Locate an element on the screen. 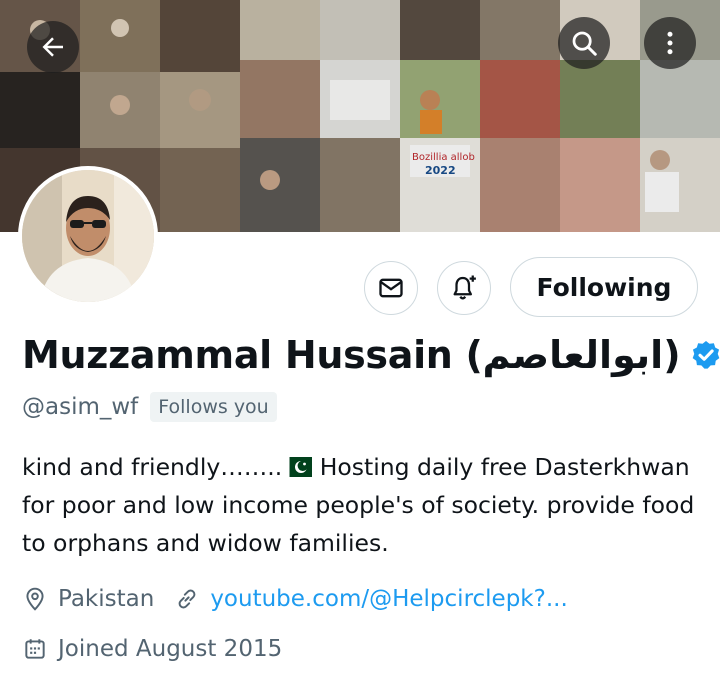  link-icon is located at coordinates (187, 599).